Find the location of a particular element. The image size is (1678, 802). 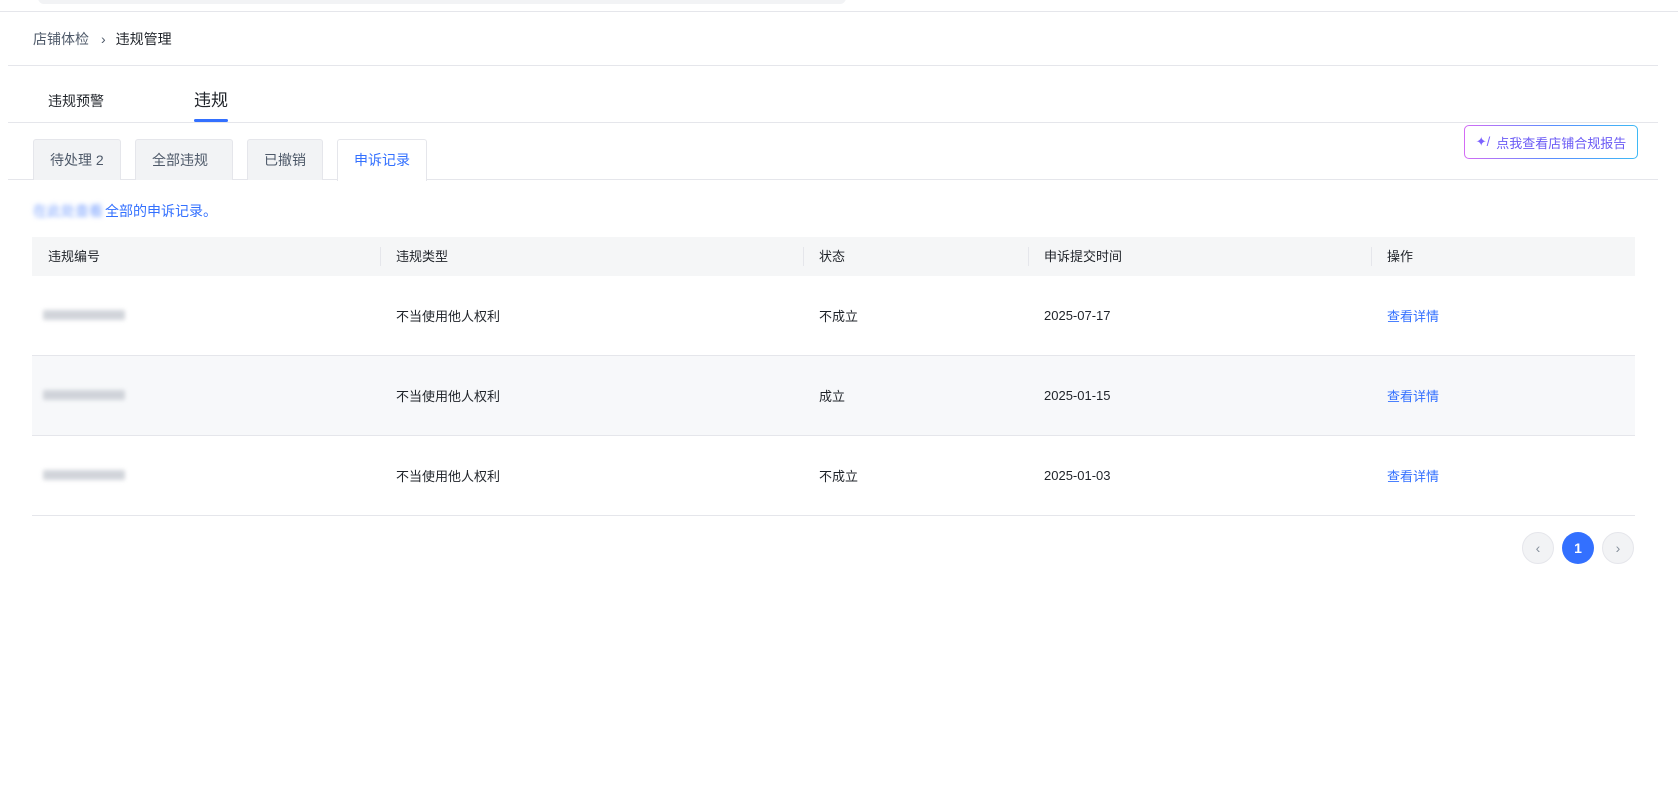

main-tabs: 违规预警 违规 is located at coordinates (833, 103).